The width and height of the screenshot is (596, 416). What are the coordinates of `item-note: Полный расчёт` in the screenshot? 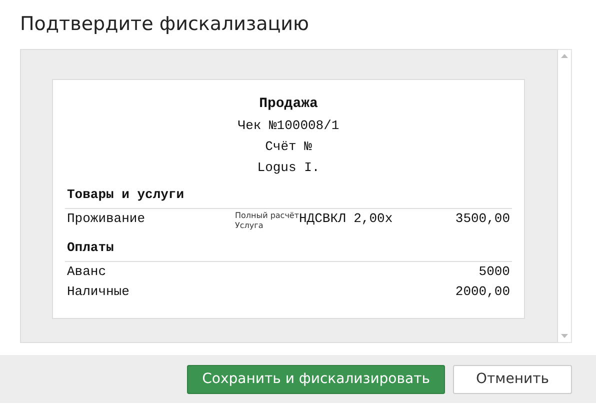 It's located at (267, 216).